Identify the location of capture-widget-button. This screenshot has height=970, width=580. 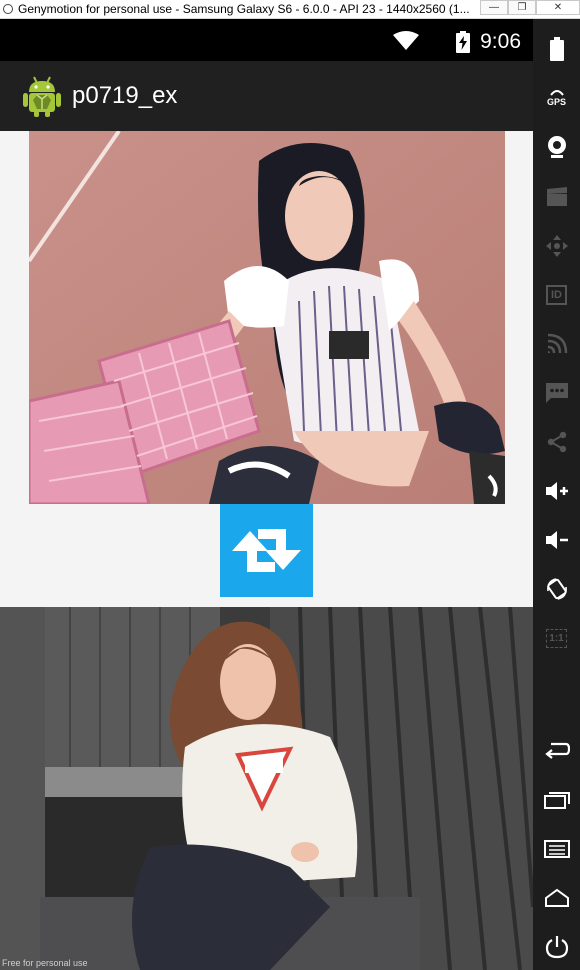
(556, 197).